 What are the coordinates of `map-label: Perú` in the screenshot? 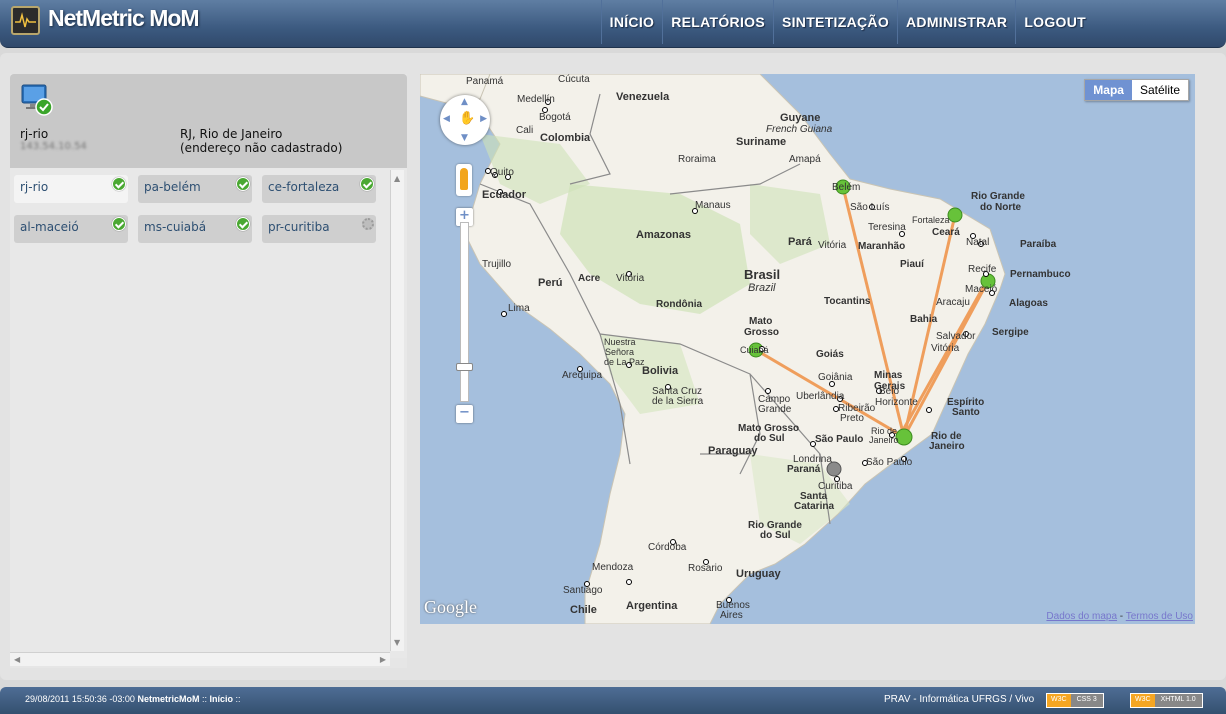 It's located at (550, 283).